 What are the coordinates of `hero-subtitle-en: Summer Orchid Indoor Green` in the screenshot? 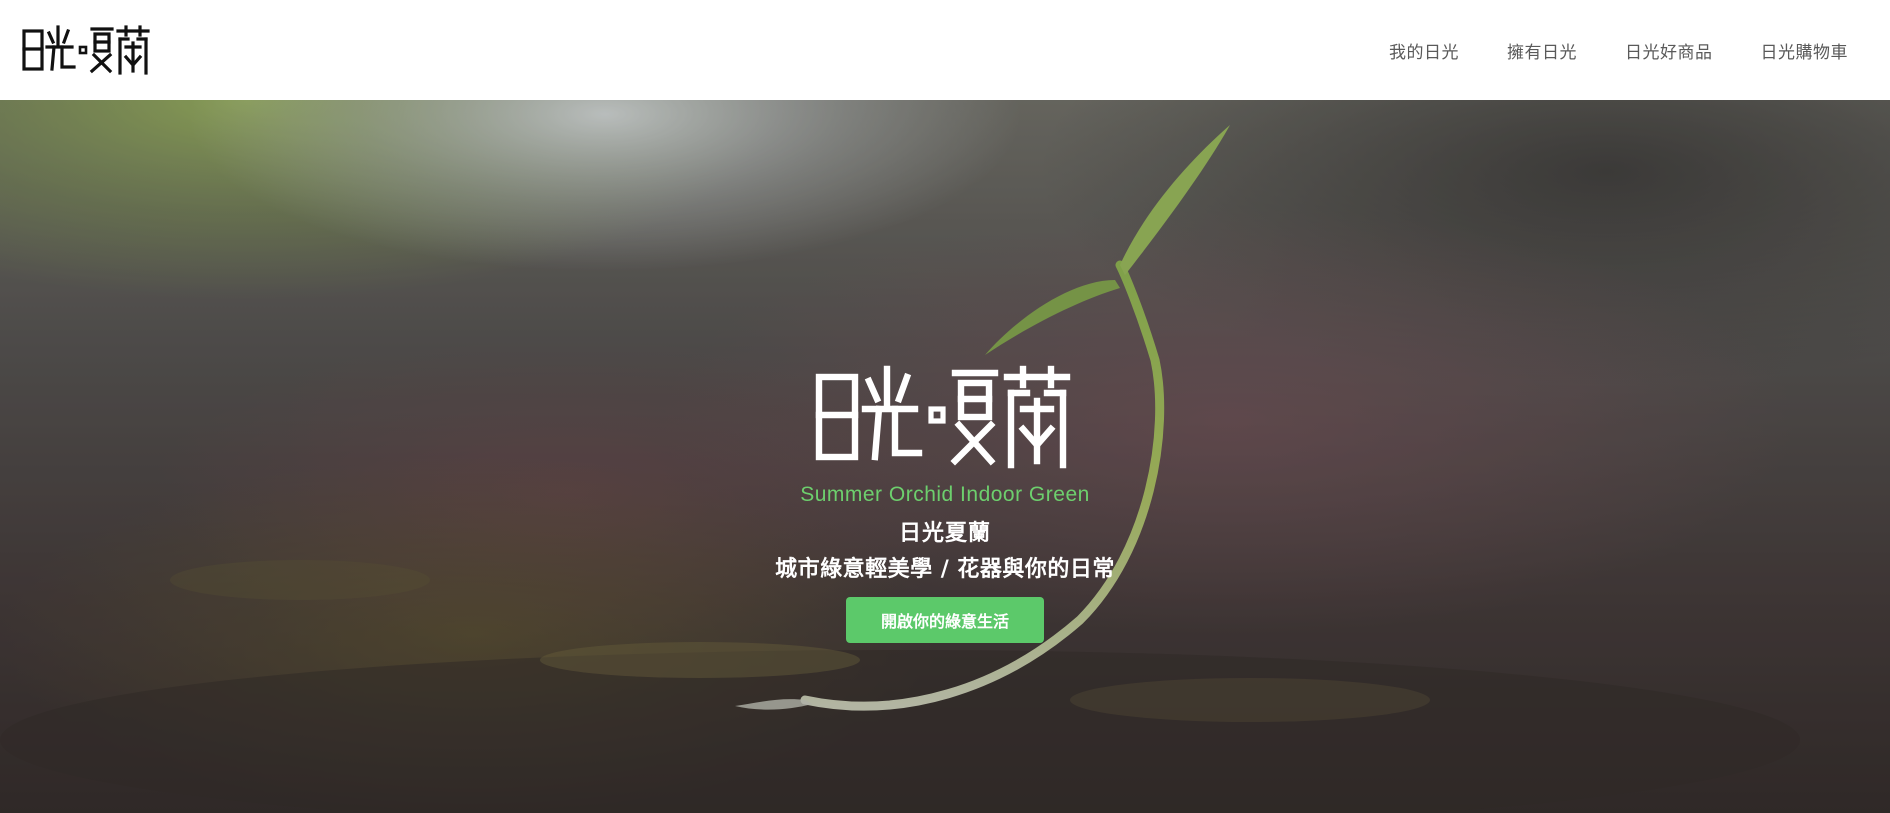 It's located at (945, 494).